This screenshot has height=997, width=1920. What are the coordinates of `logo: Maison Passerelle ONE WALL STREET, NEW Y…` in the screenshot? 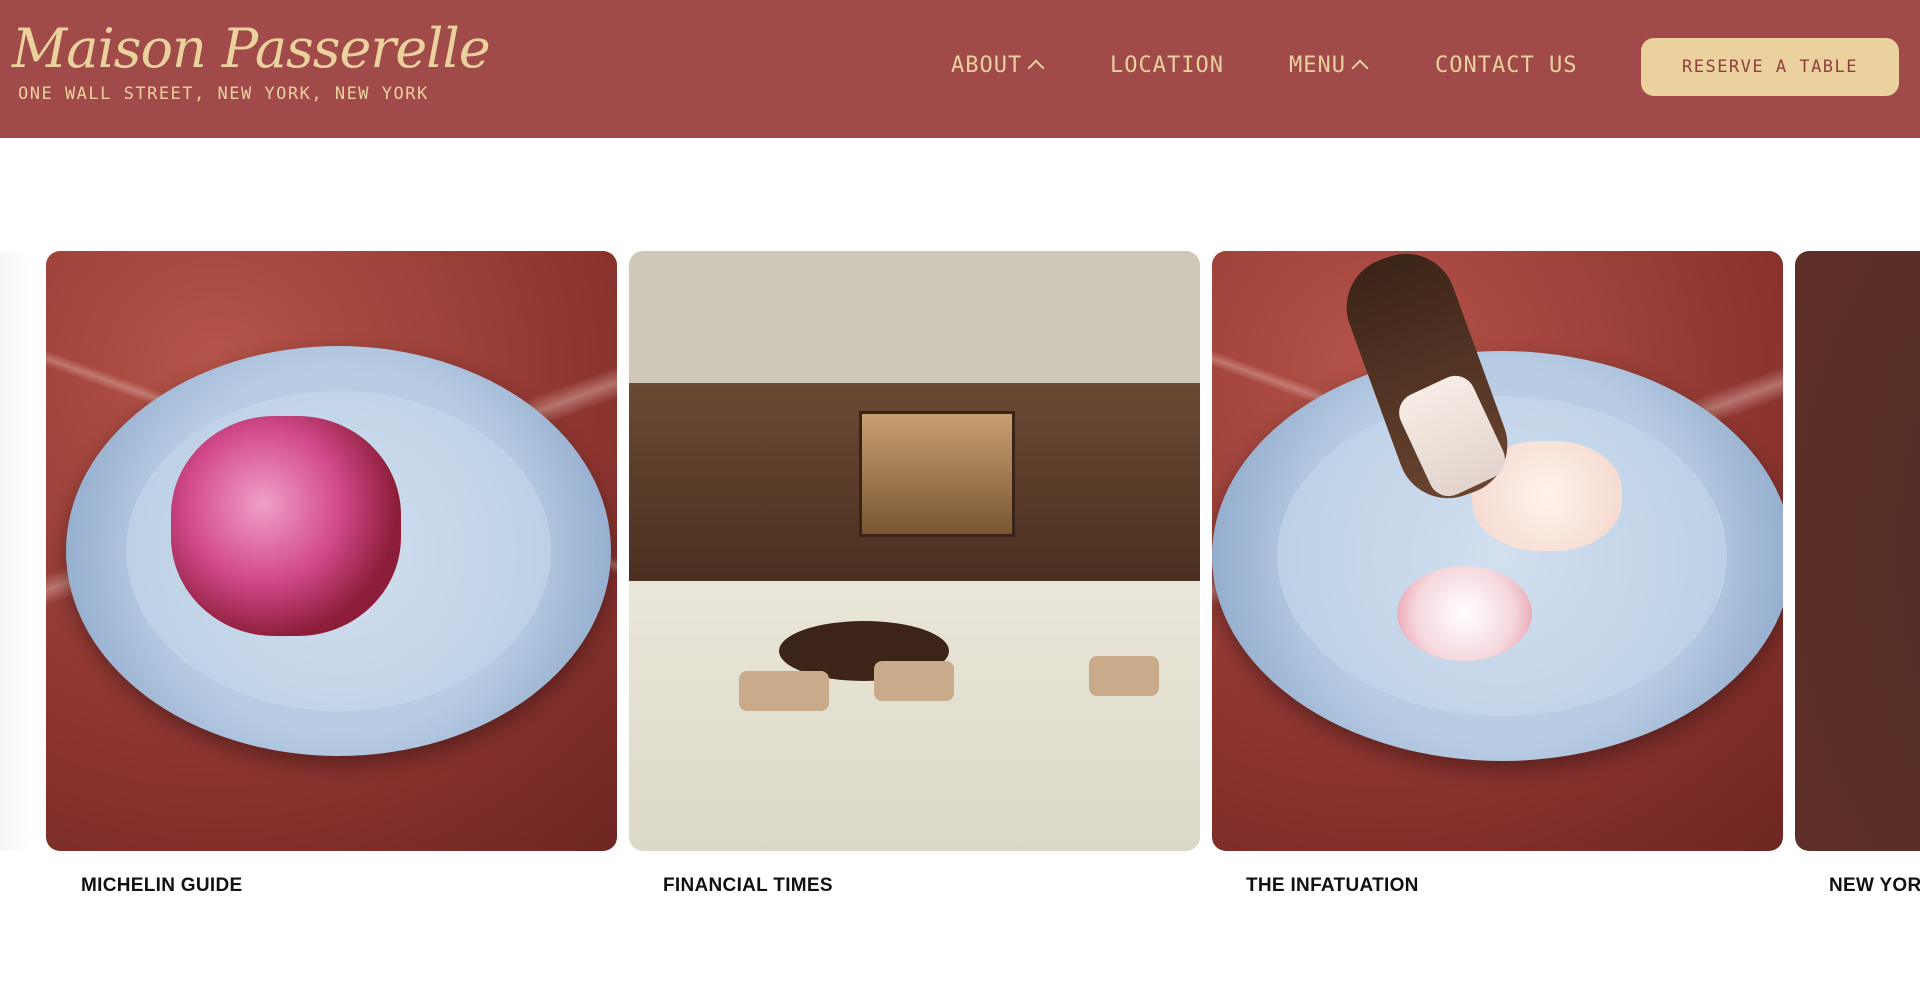 It's located at (251, 61).